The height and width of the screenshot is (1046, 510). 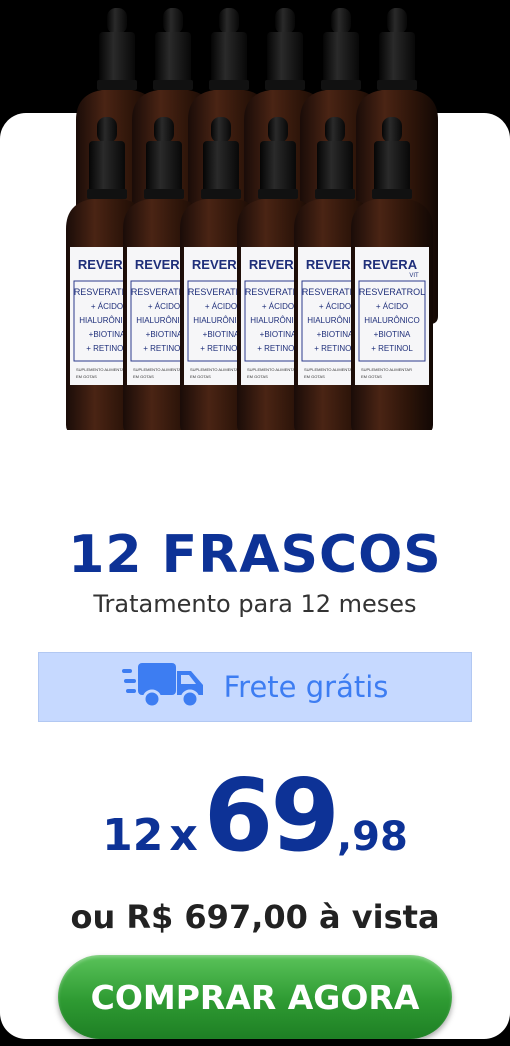 What do you see at coordinates (306, 687) in the screenshot?
I see `free-shipping-label: Frete grátis` at bounding box center [306, 687].